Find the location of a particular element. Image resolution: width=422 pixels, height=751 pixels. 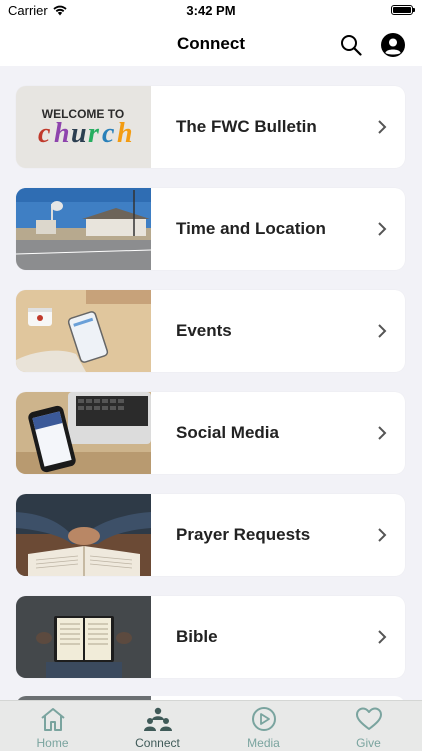

bible-thumbnail is located at coordinates (83, 637).